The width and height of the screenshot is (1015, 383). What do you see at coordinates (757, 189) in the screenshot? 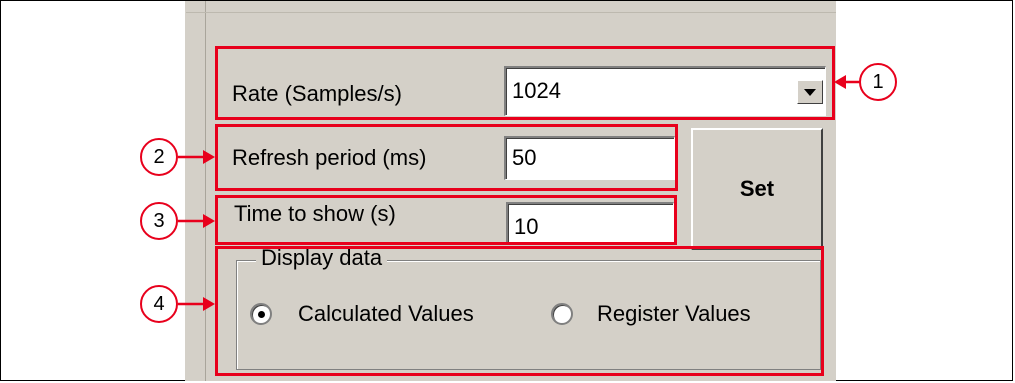
I see `set-button: Set` at bounding box center [757, 189].